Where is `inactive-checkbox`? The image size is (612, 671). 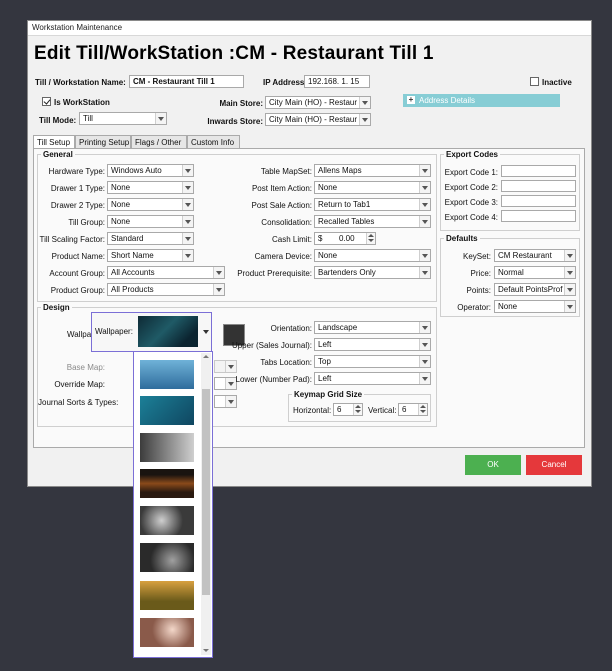 inactive-checkbox is located at coordinates (534, 81).